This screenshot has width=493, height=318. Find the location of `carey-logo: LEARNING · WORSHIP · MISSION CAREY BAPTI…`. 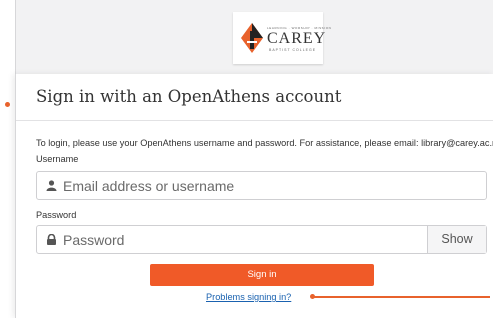

carey-logo: LEARNING · WORSHIP · MISSION CAREY BAPTI… is located at coordinates (282, 38).